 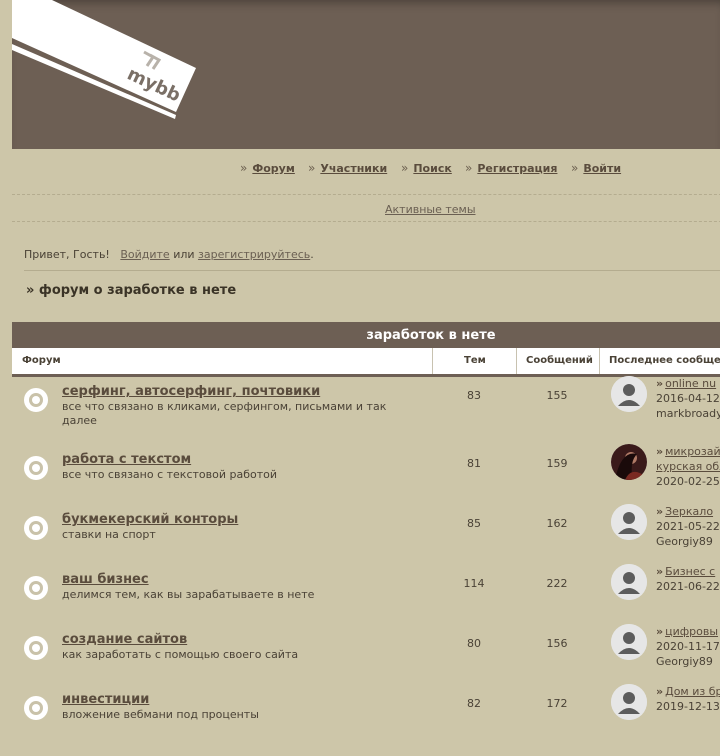 I want to click on last-post-info: » online nu 2016-04-12 markbroady, so click(x=688, y=398).